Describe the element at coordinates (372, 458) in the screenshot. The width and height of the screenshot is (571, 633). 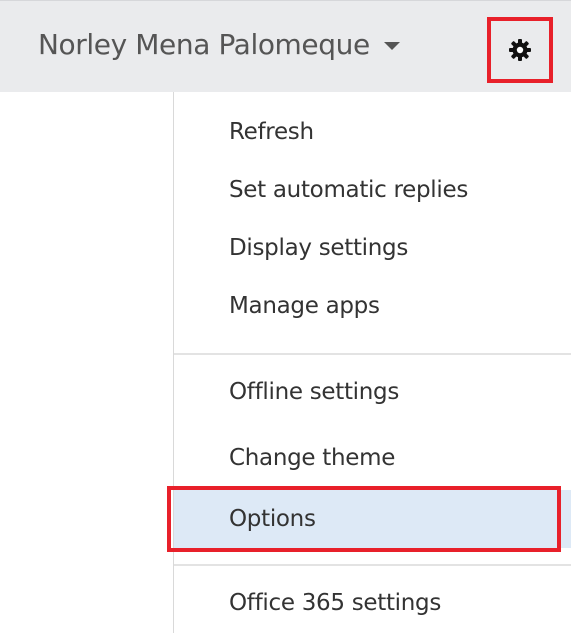
I see `menu-item-change-theme: Change theme` at that location.